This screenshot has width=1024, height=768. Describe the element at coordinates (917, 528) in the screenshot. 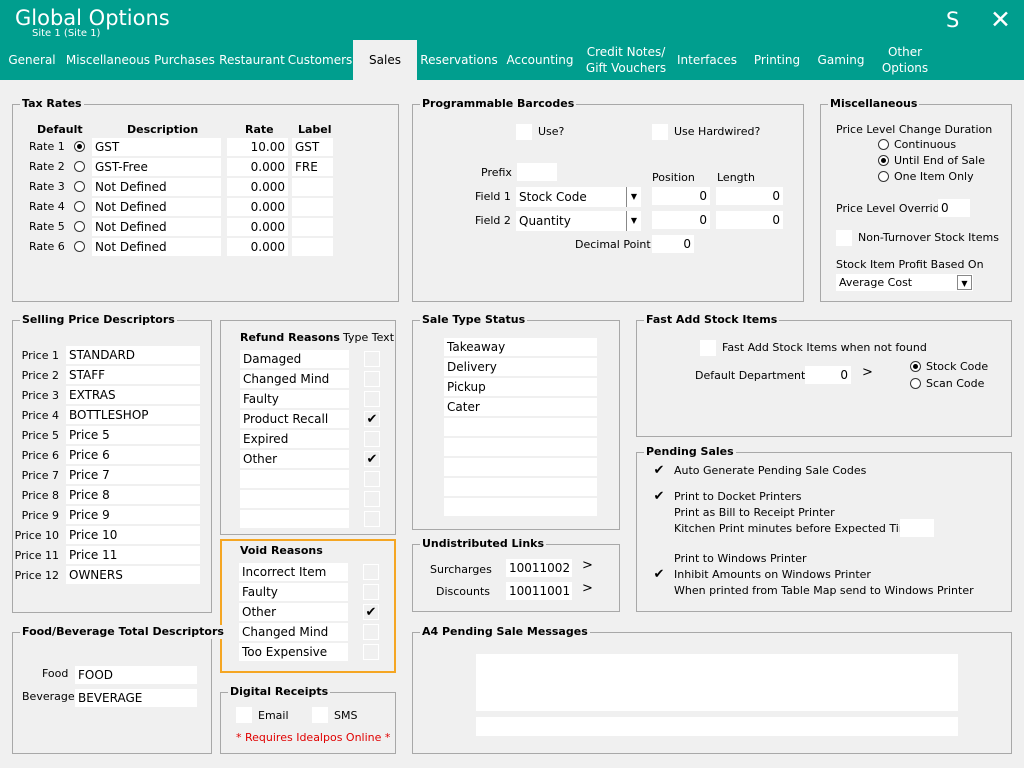

I see `kitchen-minutes-input` at that location.